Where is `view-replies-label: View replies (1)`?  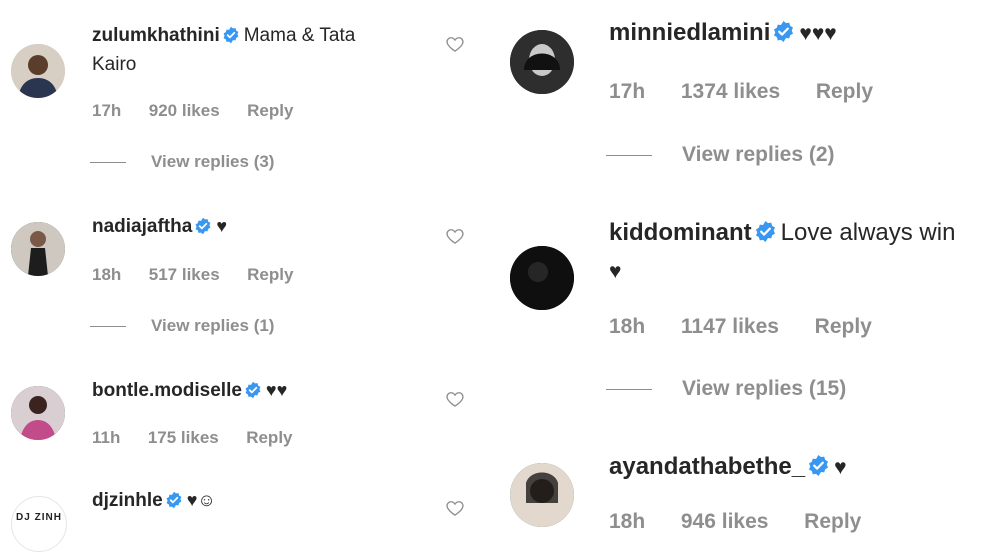 view-replies-label: View replies (1) is located at coordinates (213, 325).